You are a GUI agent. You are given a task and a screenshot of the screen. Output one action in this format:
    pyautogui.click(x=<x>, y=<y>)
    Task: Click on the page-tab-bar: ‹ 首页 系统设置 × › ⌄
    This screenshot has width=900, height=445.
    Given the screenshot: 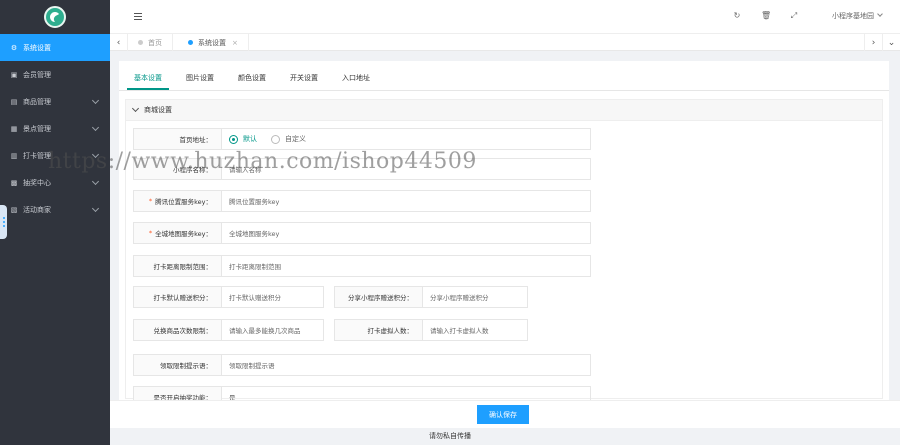 What is the action you would take?
    pyautogui.click(x=505, y=42)
    